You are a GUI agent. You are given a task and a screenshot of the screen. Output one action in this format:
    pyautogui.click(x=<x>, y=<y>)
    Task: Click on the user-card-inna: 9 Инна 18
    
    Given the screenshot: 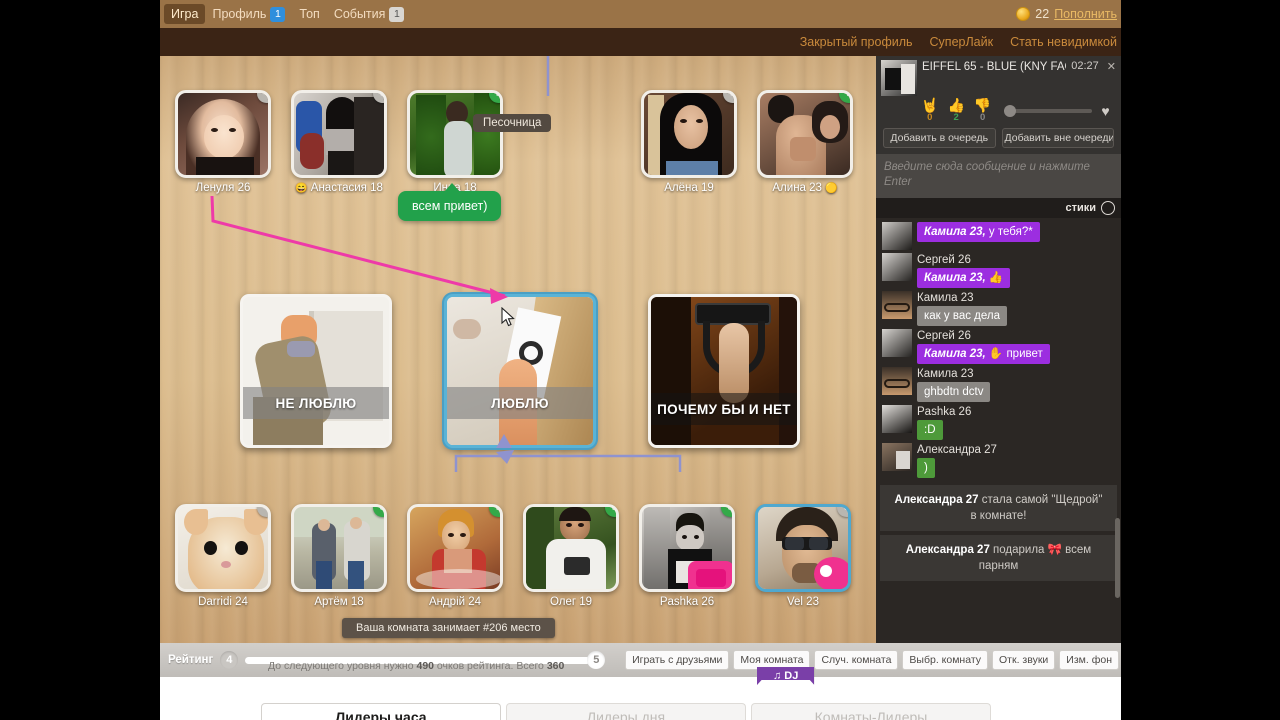 What is the action you would take?
    pyautogui.click(x=455, y=142)
    